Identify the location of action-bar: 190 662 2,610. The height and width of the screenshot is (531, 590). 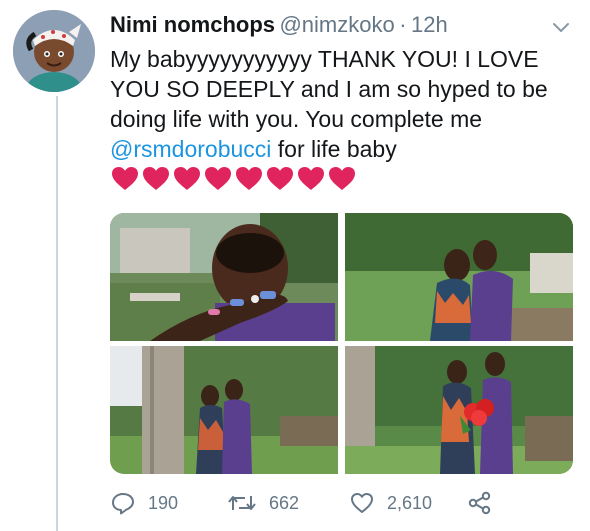
(345, 503).